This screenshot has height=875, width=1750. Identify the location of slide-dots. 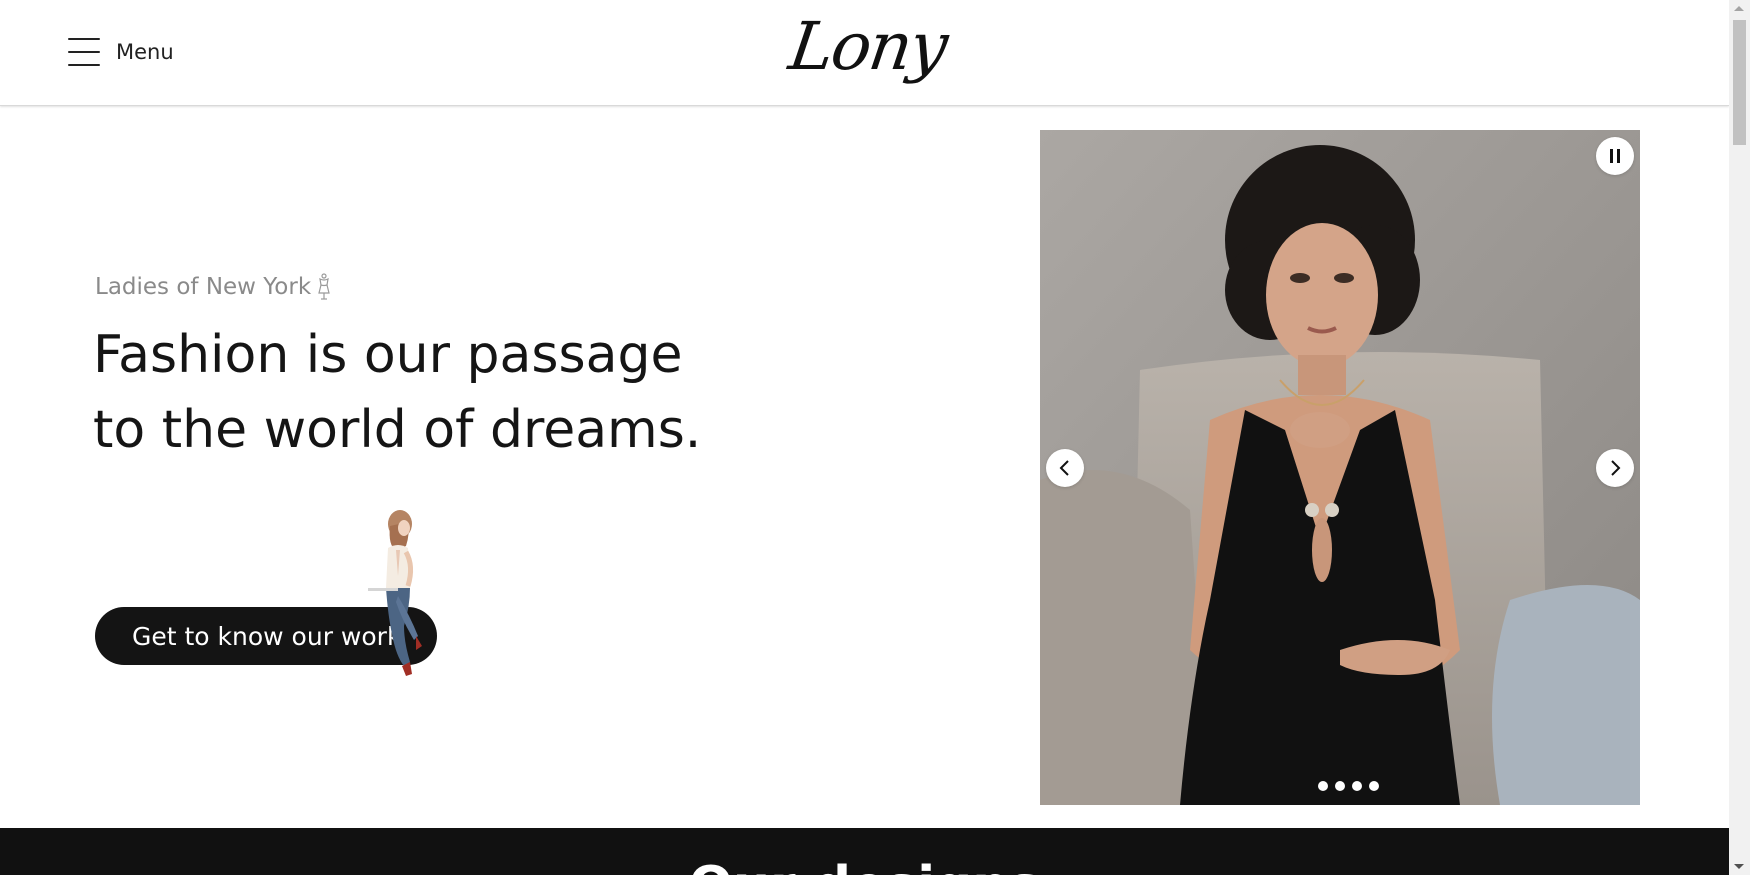
(1348, 786).